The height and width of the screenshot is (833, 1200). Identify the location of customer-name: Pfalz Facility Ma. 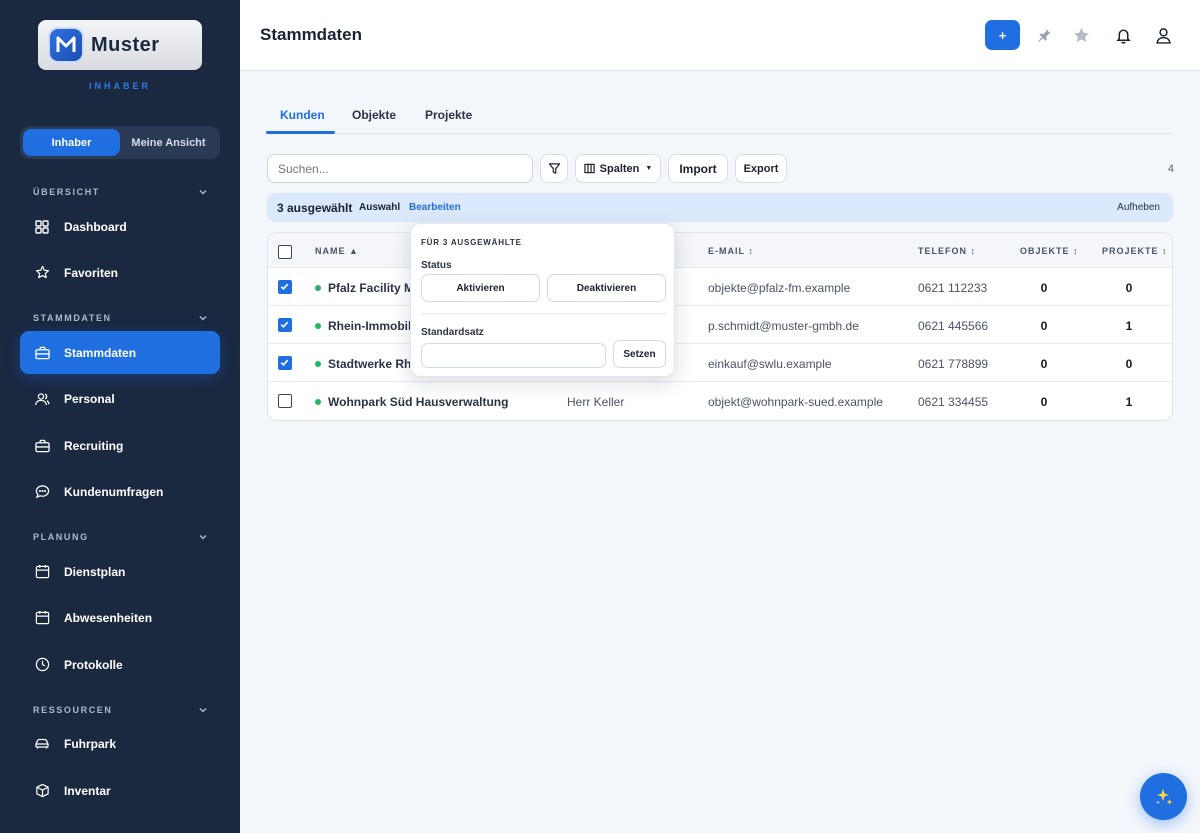
(374, 288).